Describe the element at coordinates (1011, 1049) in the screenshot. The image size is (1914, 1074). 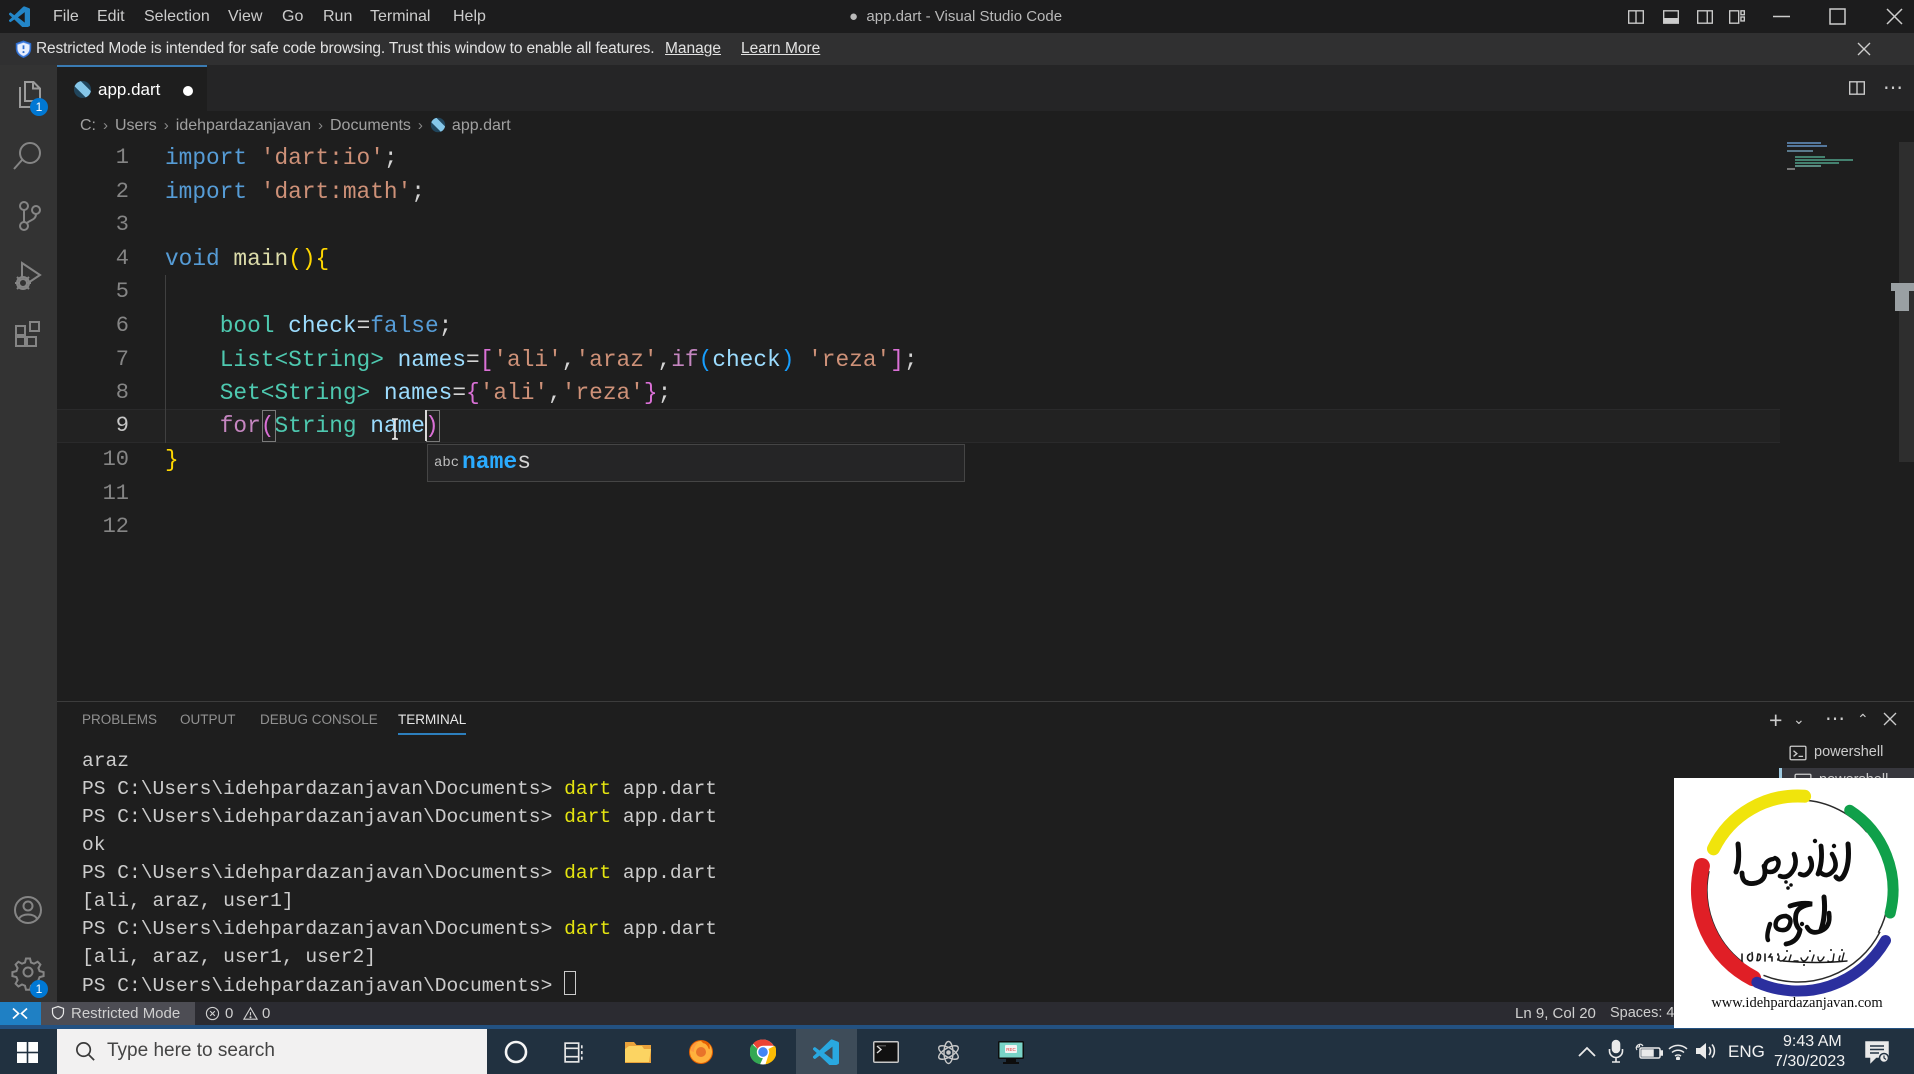
I see `svg-text: REC` at that location.